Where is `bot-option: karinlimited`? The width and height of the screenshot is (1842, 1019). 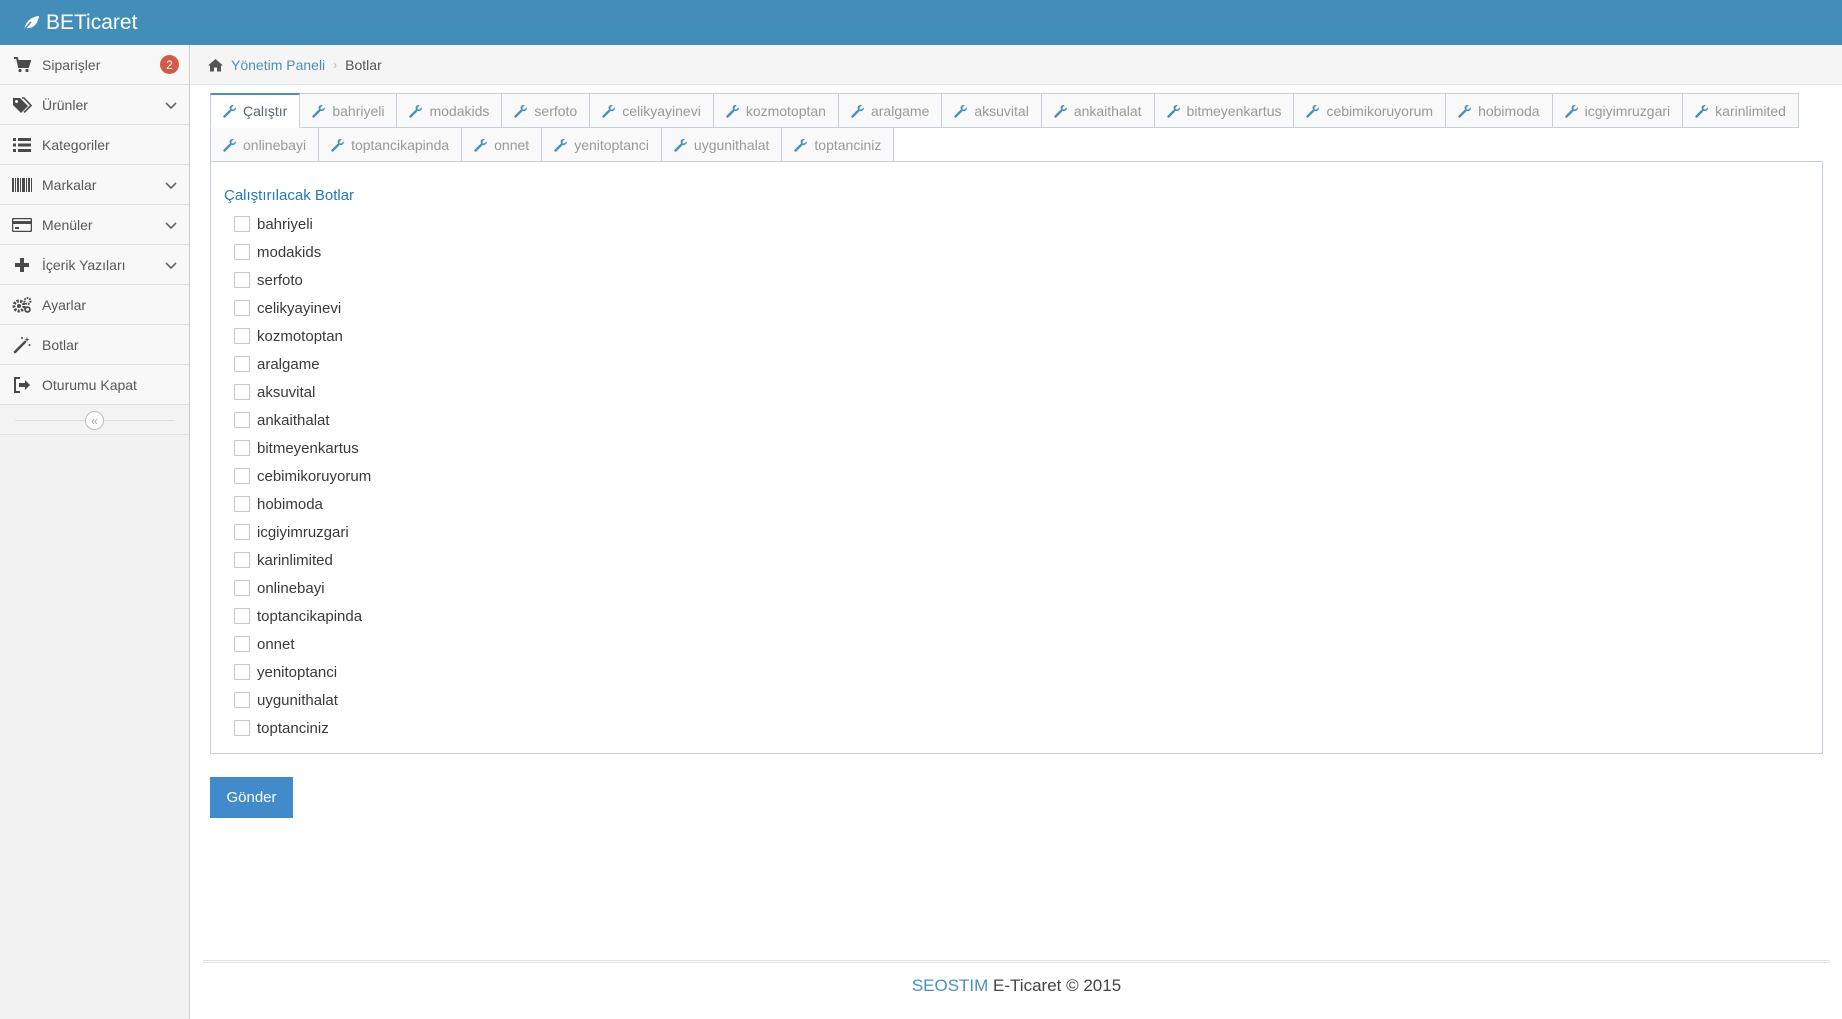 bot-option: karinlimited is located at coordinates (1016, 560).